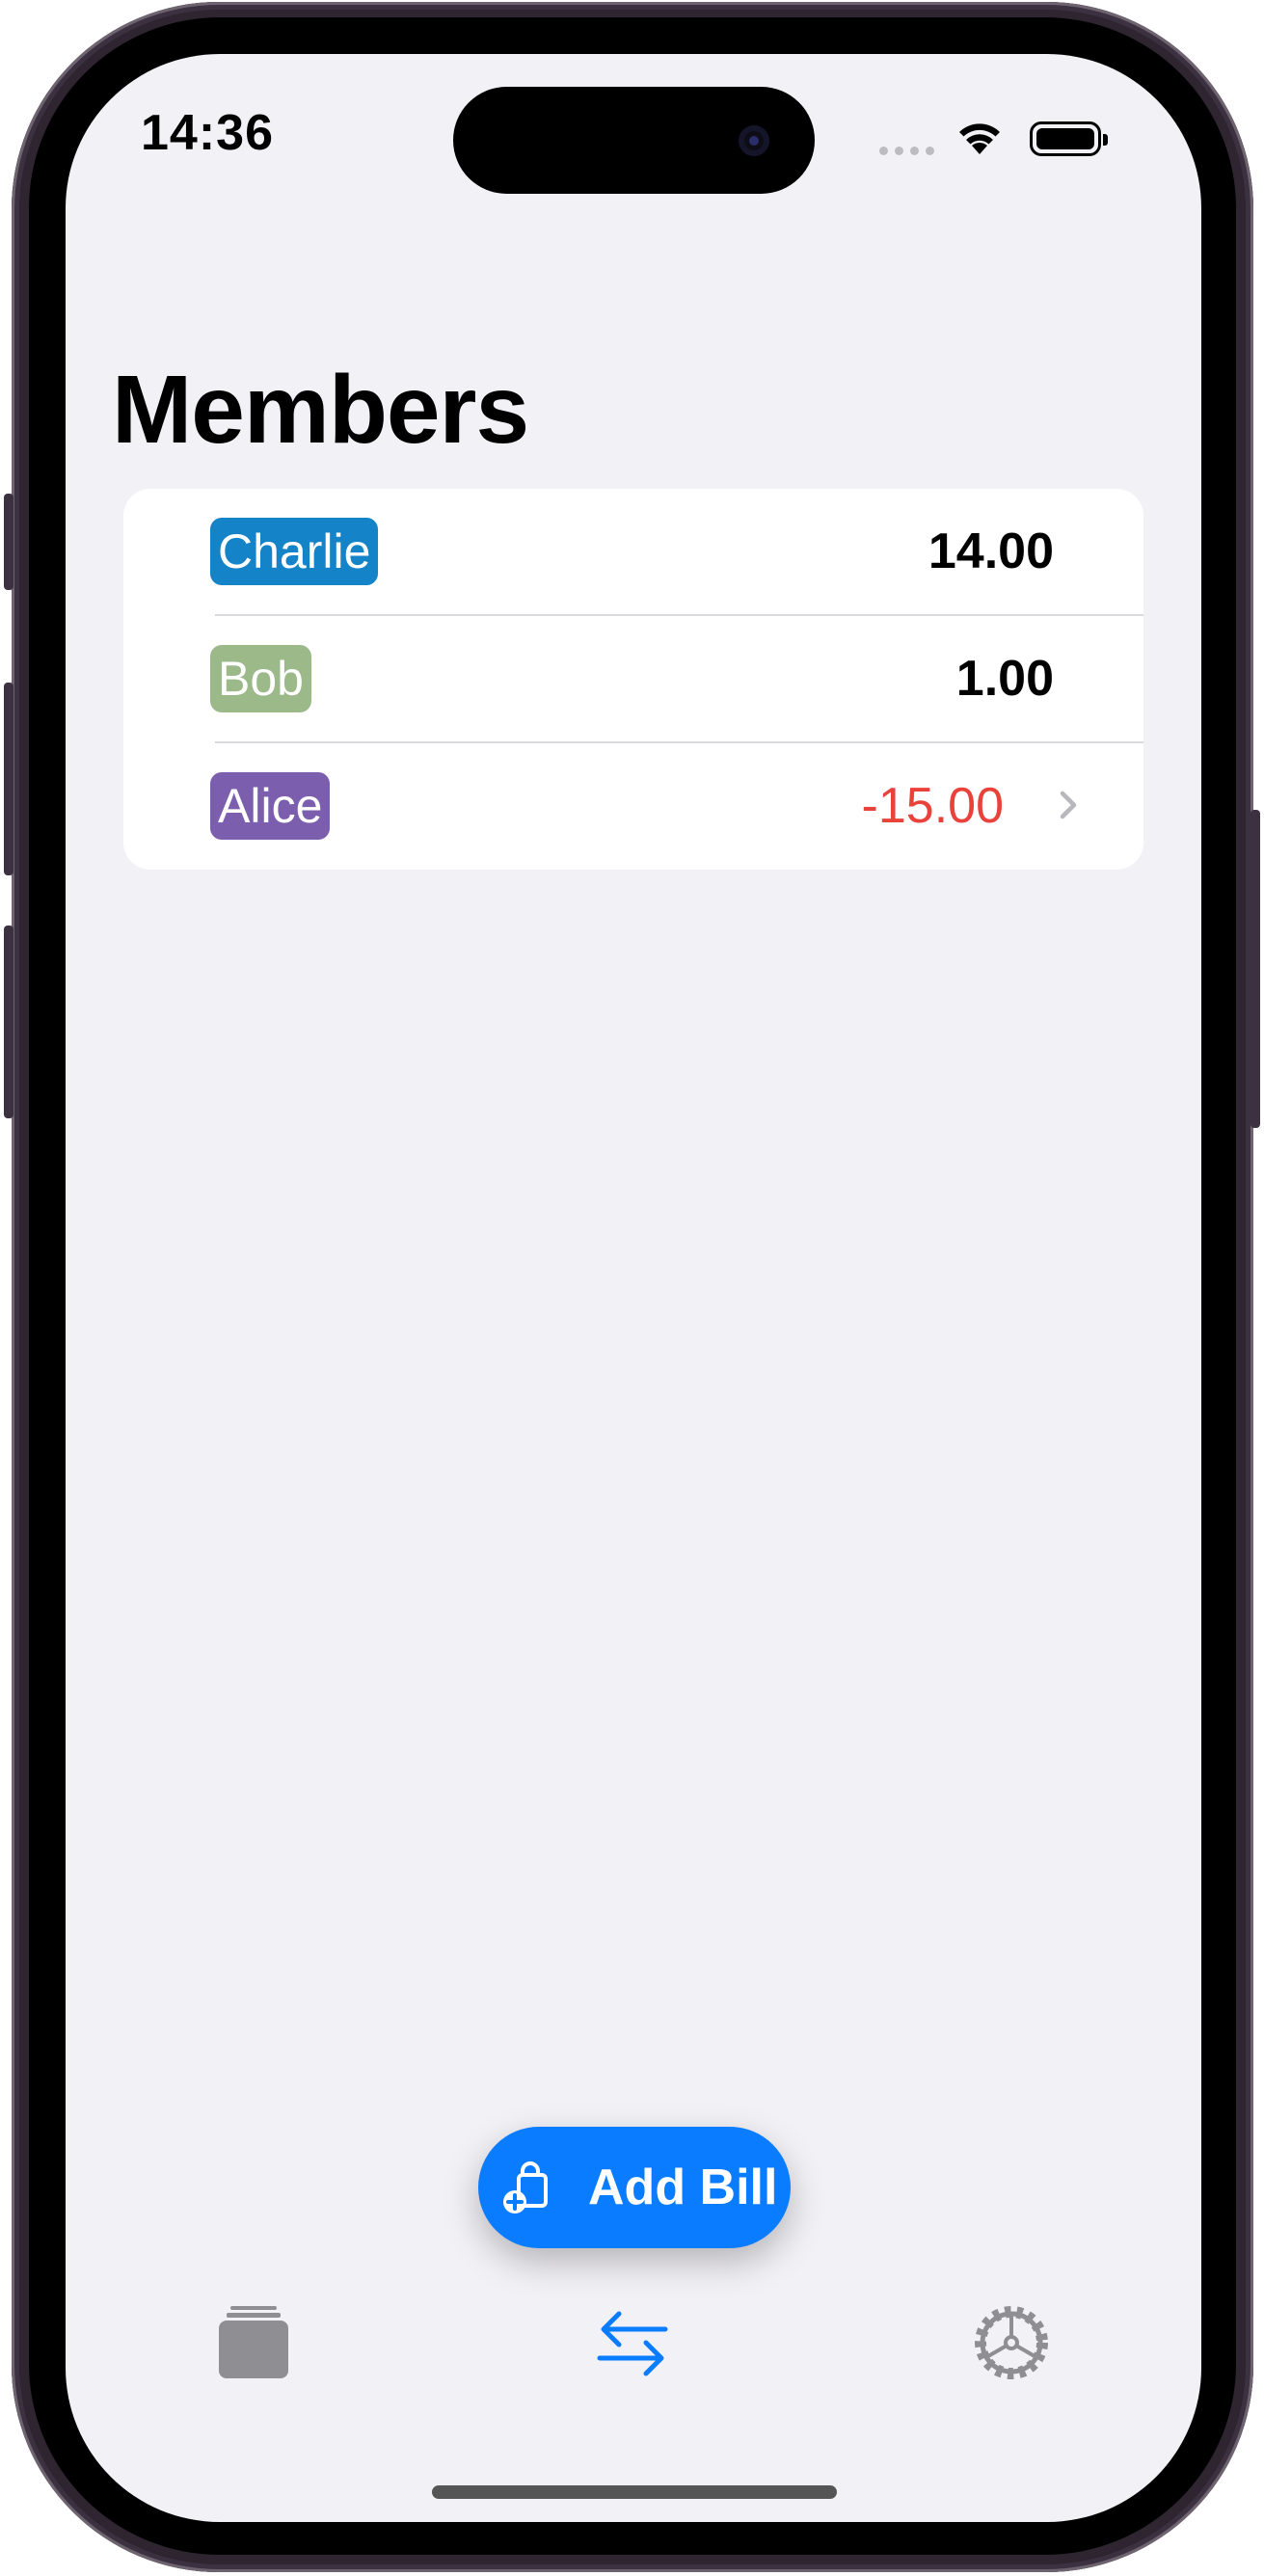  What do you see at coordinates (207, 133) in the screenshot?
I see `status-time: 14:36` at bounding box center [207, 133].